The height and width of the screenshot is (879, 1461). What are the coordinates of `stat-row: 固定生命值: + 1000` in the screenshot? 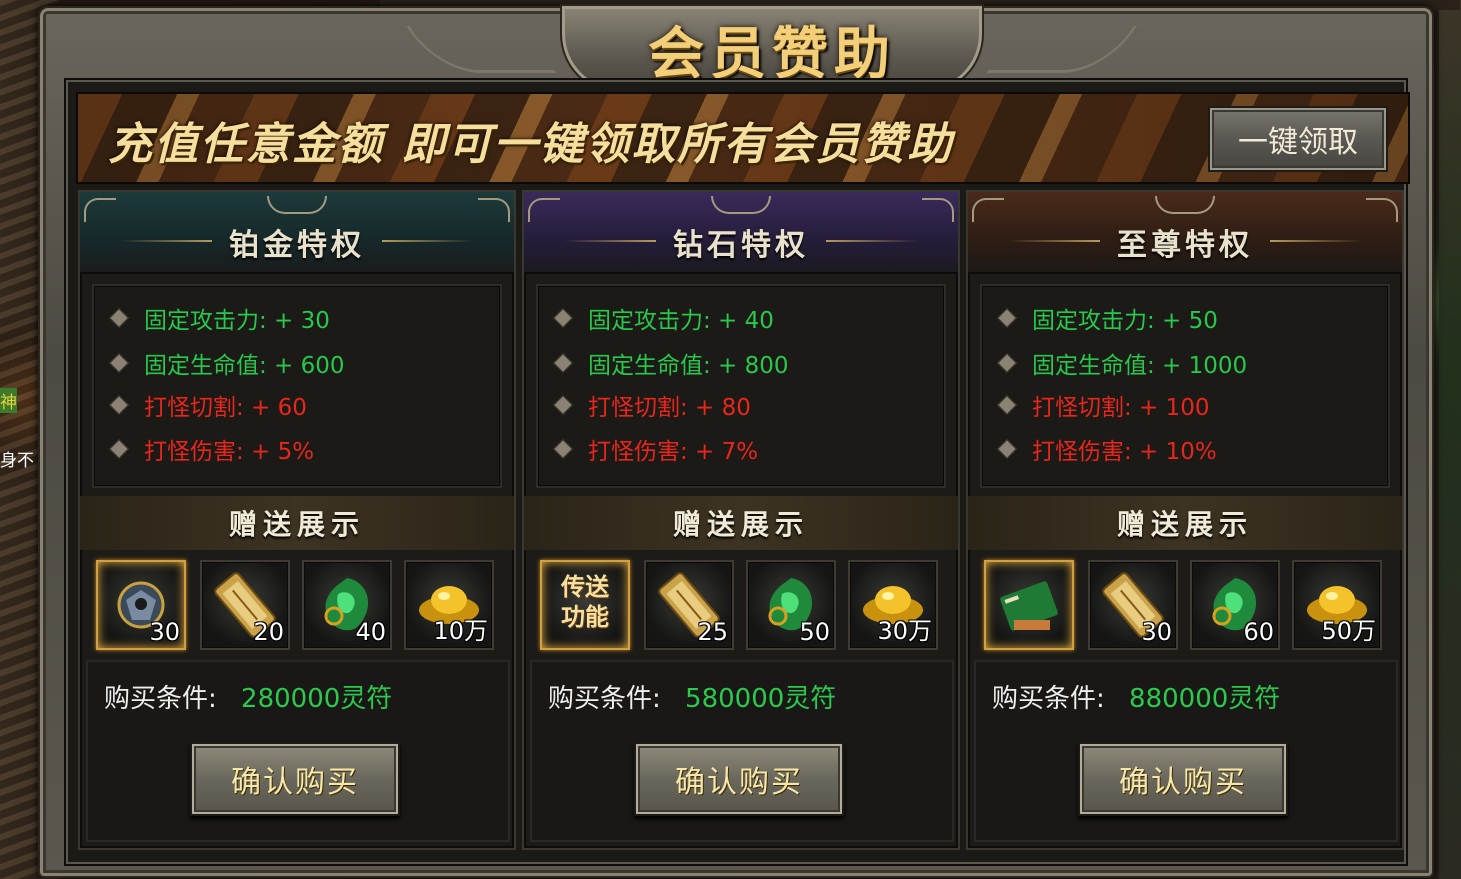 It's located at (1185, 363).